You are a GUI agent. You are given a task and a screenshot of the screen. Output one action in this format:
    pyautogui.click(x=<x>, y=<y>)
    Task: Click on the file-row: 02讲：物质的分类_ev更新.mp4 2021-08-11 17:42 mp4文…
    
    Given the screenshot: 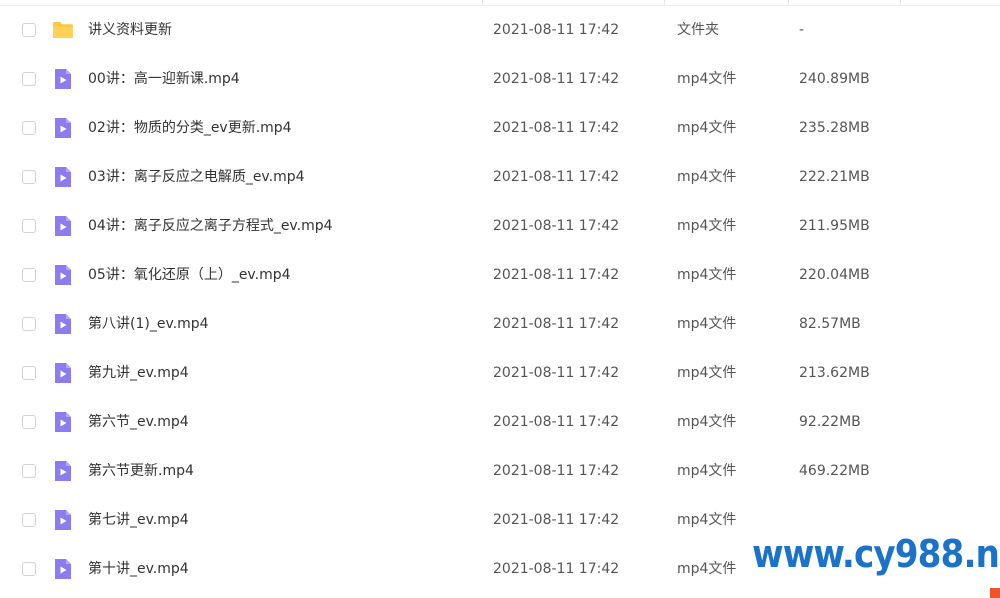 What is the action you would take?
    pyautogui.click(x=500, y=128)
    